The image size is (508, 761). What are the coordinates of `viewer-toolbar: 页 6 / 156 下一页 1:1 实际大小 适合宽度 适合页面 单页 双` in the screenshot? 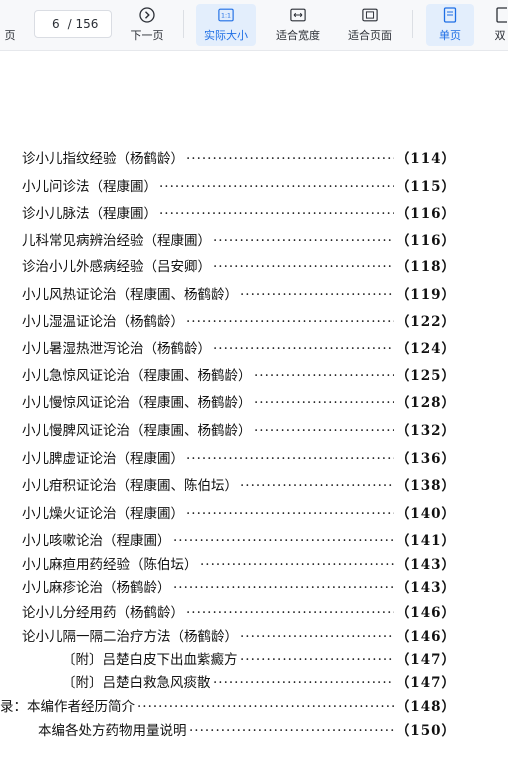 It's located at (254, 25).